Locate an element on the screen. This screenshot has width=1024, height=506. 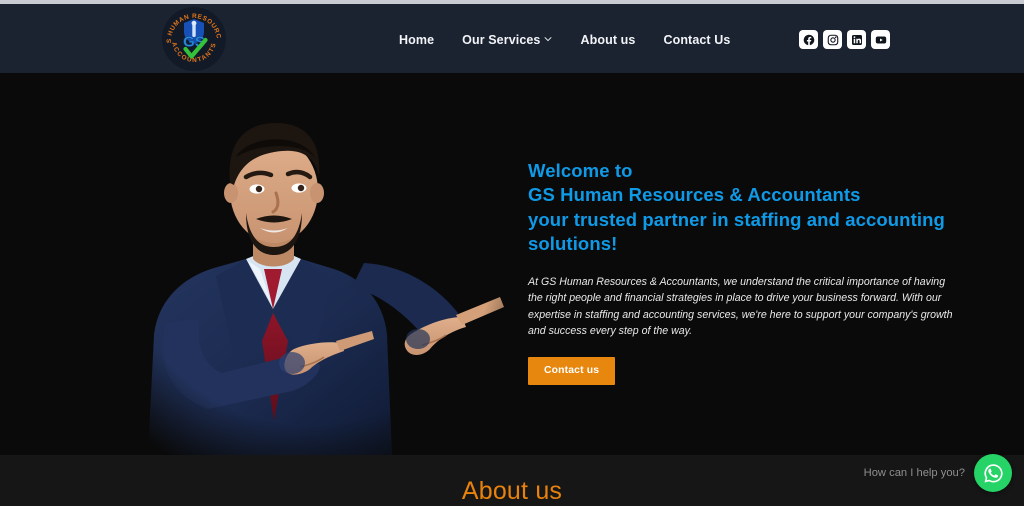
nav-item-home: Home is located at coordinates (423, 40).